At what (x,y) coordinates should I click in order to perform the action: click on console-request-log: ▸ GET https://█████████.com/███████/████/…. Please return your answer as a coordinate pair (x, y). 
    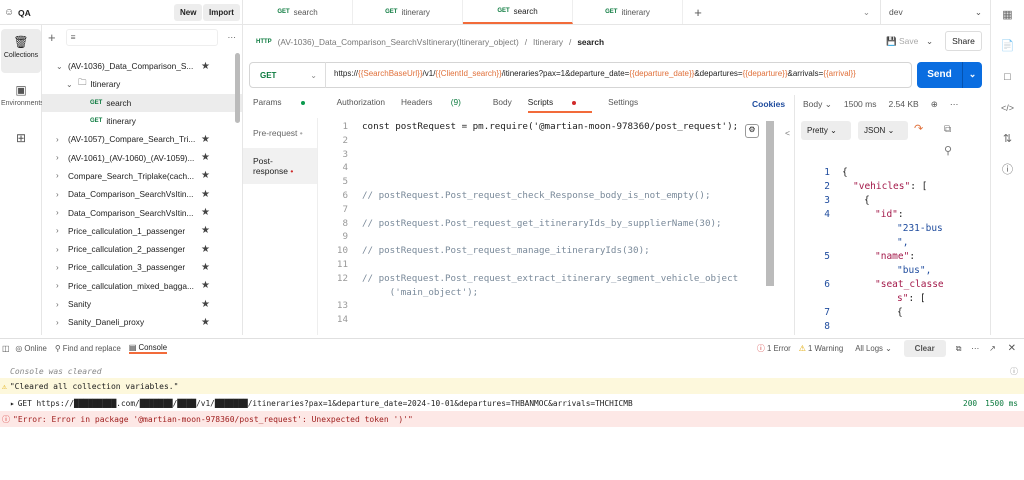
    Looking at the image, I should click on (512, 403).